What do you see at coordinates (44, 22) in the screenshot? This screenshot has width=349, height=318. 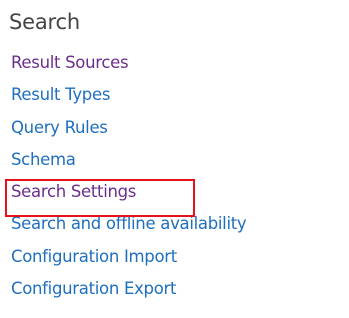 I see `section-heading: Search` at bounding box center [44, 22].